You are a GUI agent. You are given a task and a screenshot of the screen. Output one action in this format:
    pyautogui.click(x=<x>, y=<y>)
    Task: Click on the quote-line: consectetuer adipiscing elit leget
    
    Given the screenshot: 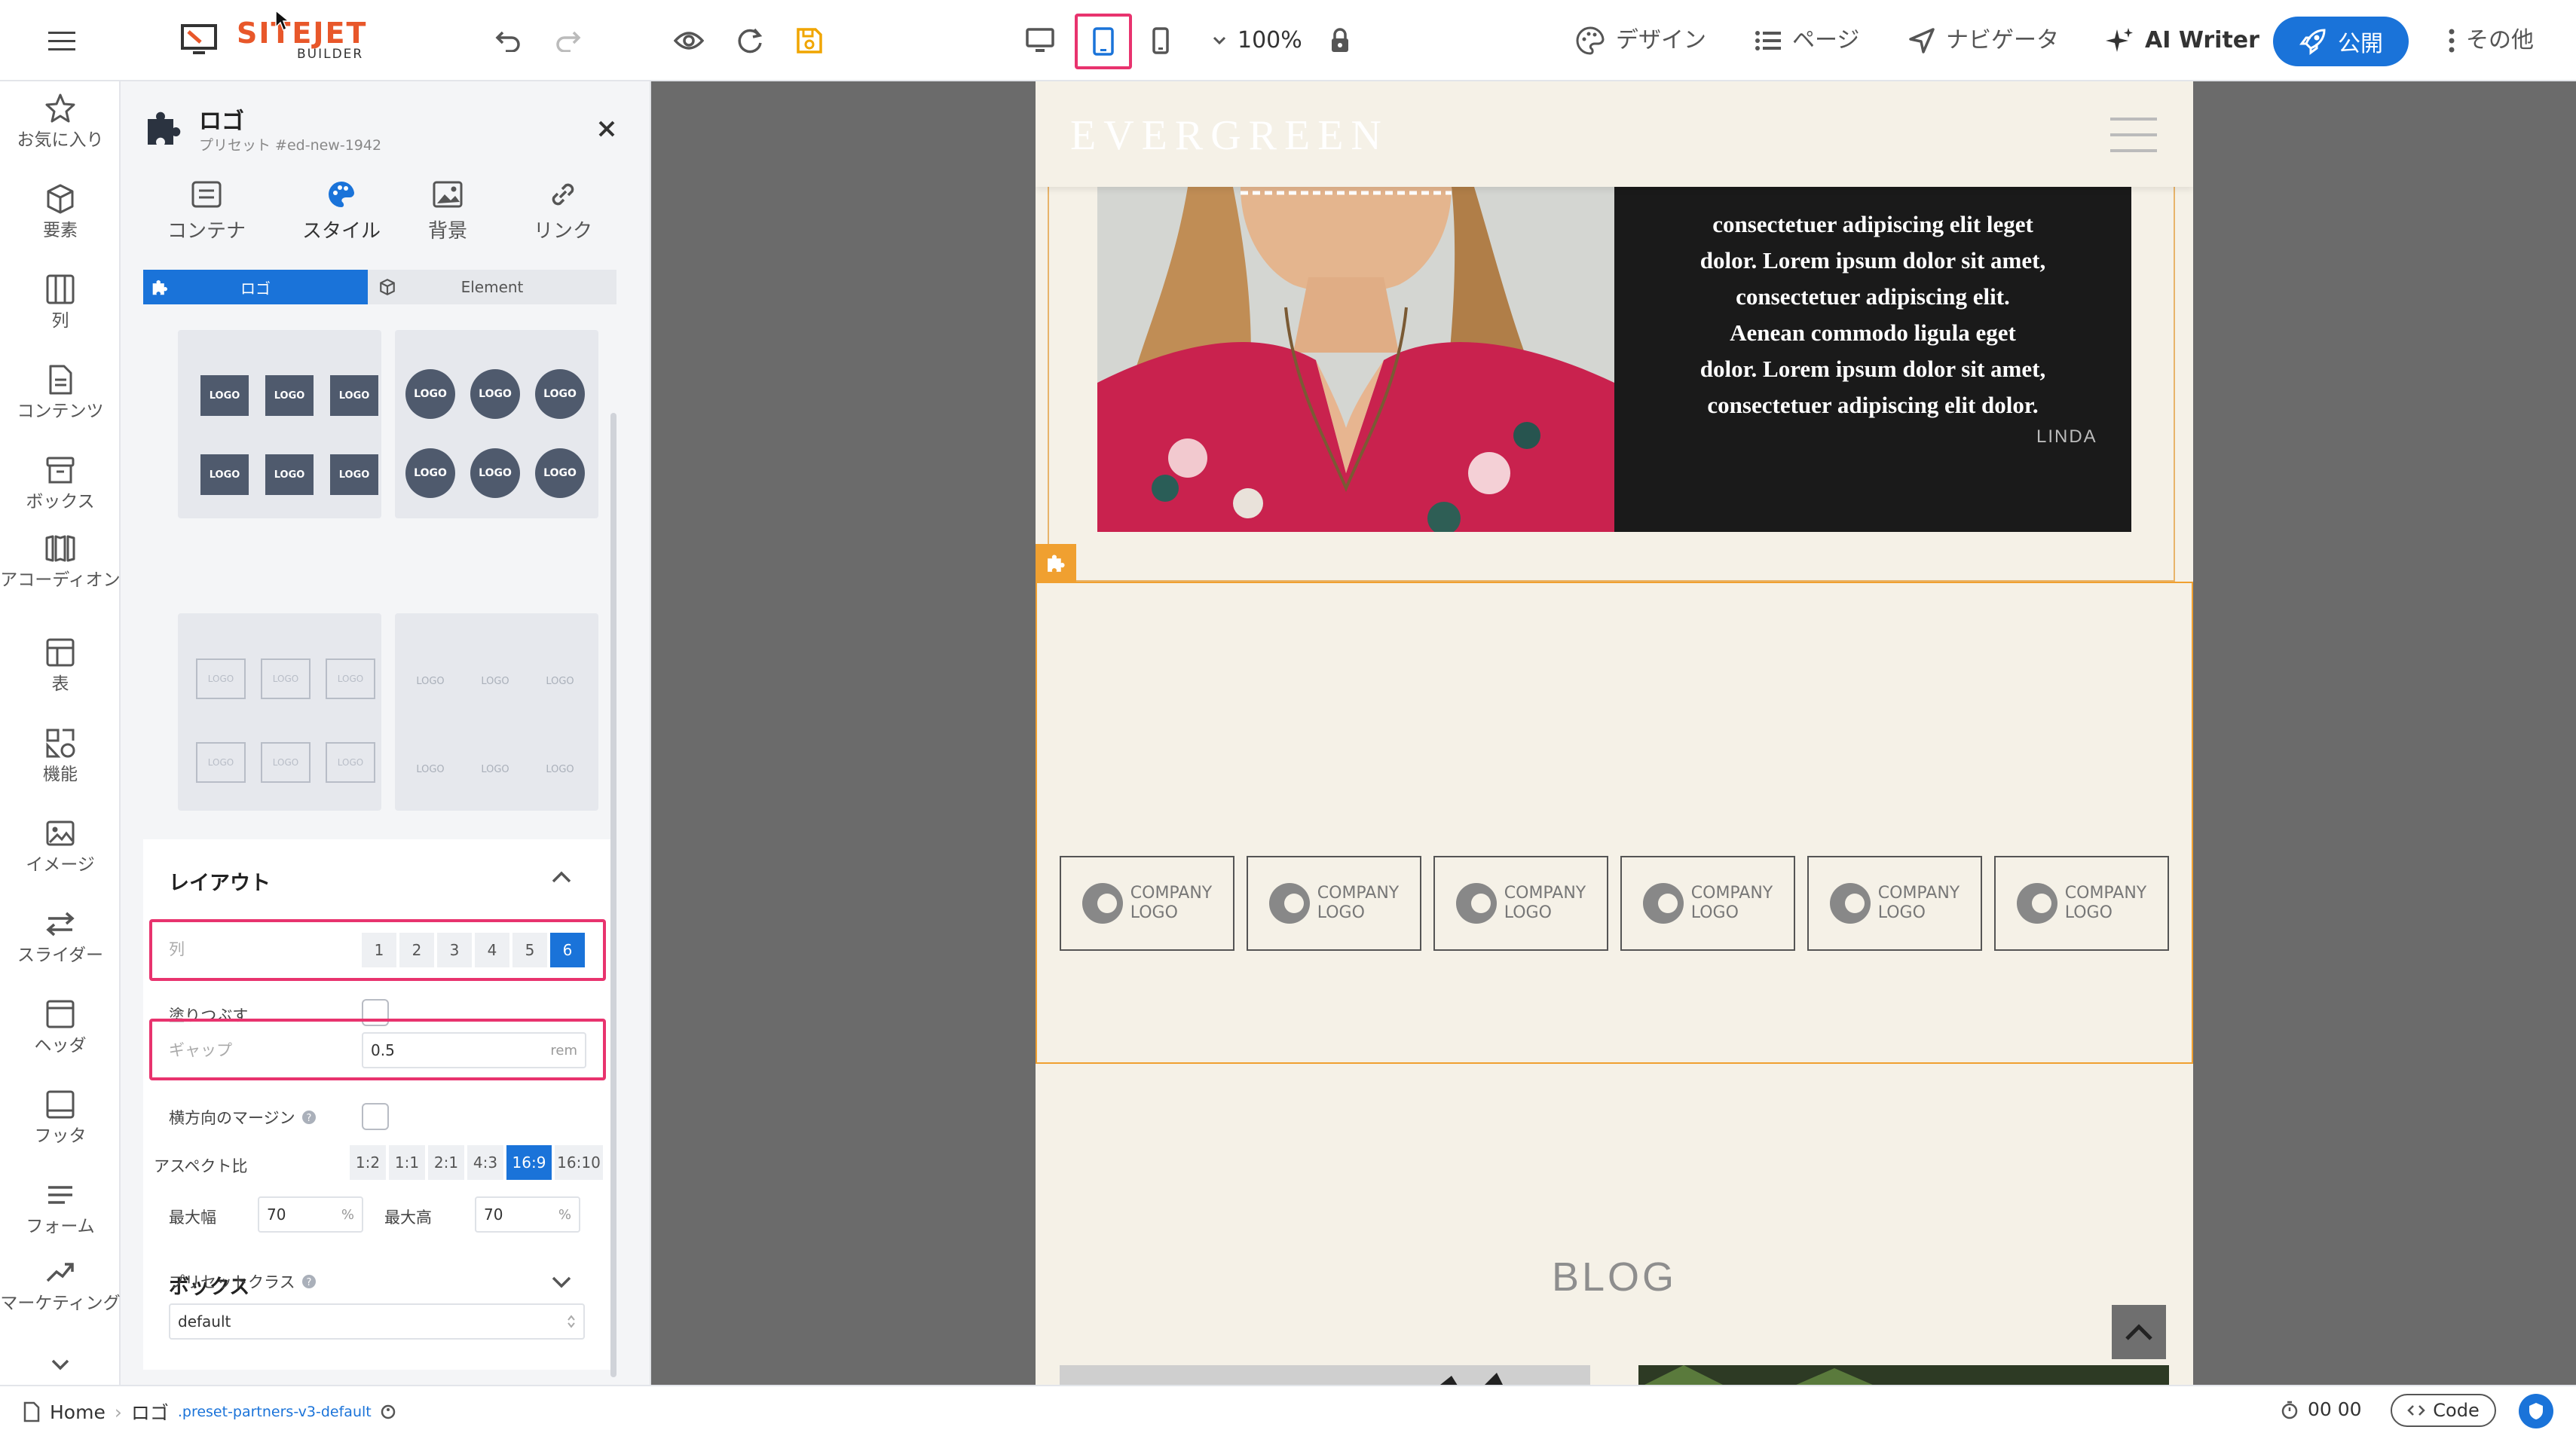 What is the action you would take?
    pyautogui.click(x=1873, y=224)
    